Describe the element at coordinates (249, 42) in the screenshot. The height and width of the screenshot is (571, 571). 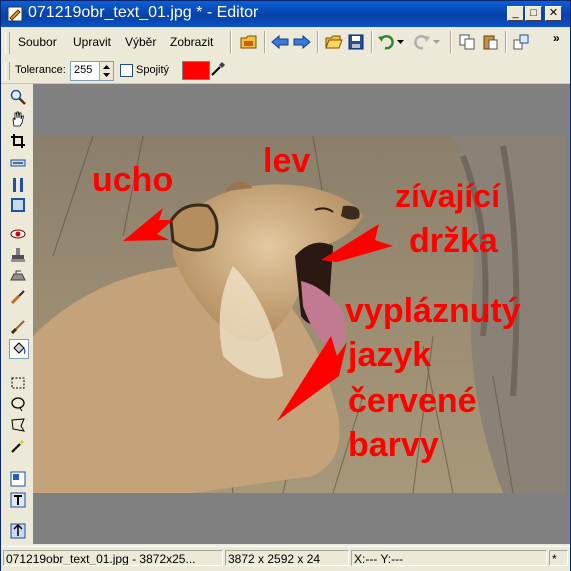
I see `open-folder-button` at that location.